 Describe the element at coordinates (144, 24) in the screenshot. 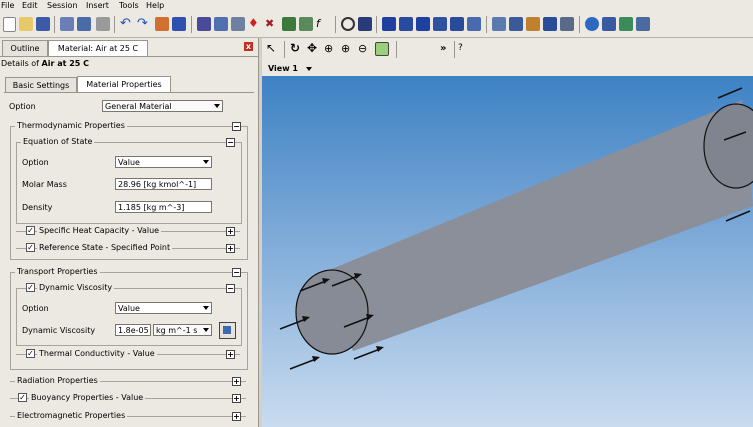

I see `redo-icon: ↷` at that location.